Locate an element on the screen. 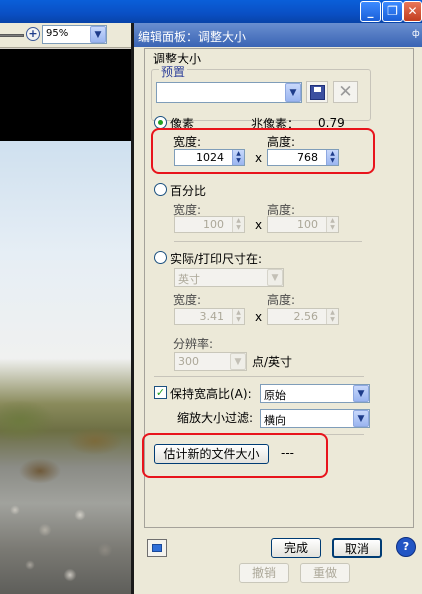 The image size is (422, 594). resolution-label: 分辨率: is located at coordinates (193, 344).